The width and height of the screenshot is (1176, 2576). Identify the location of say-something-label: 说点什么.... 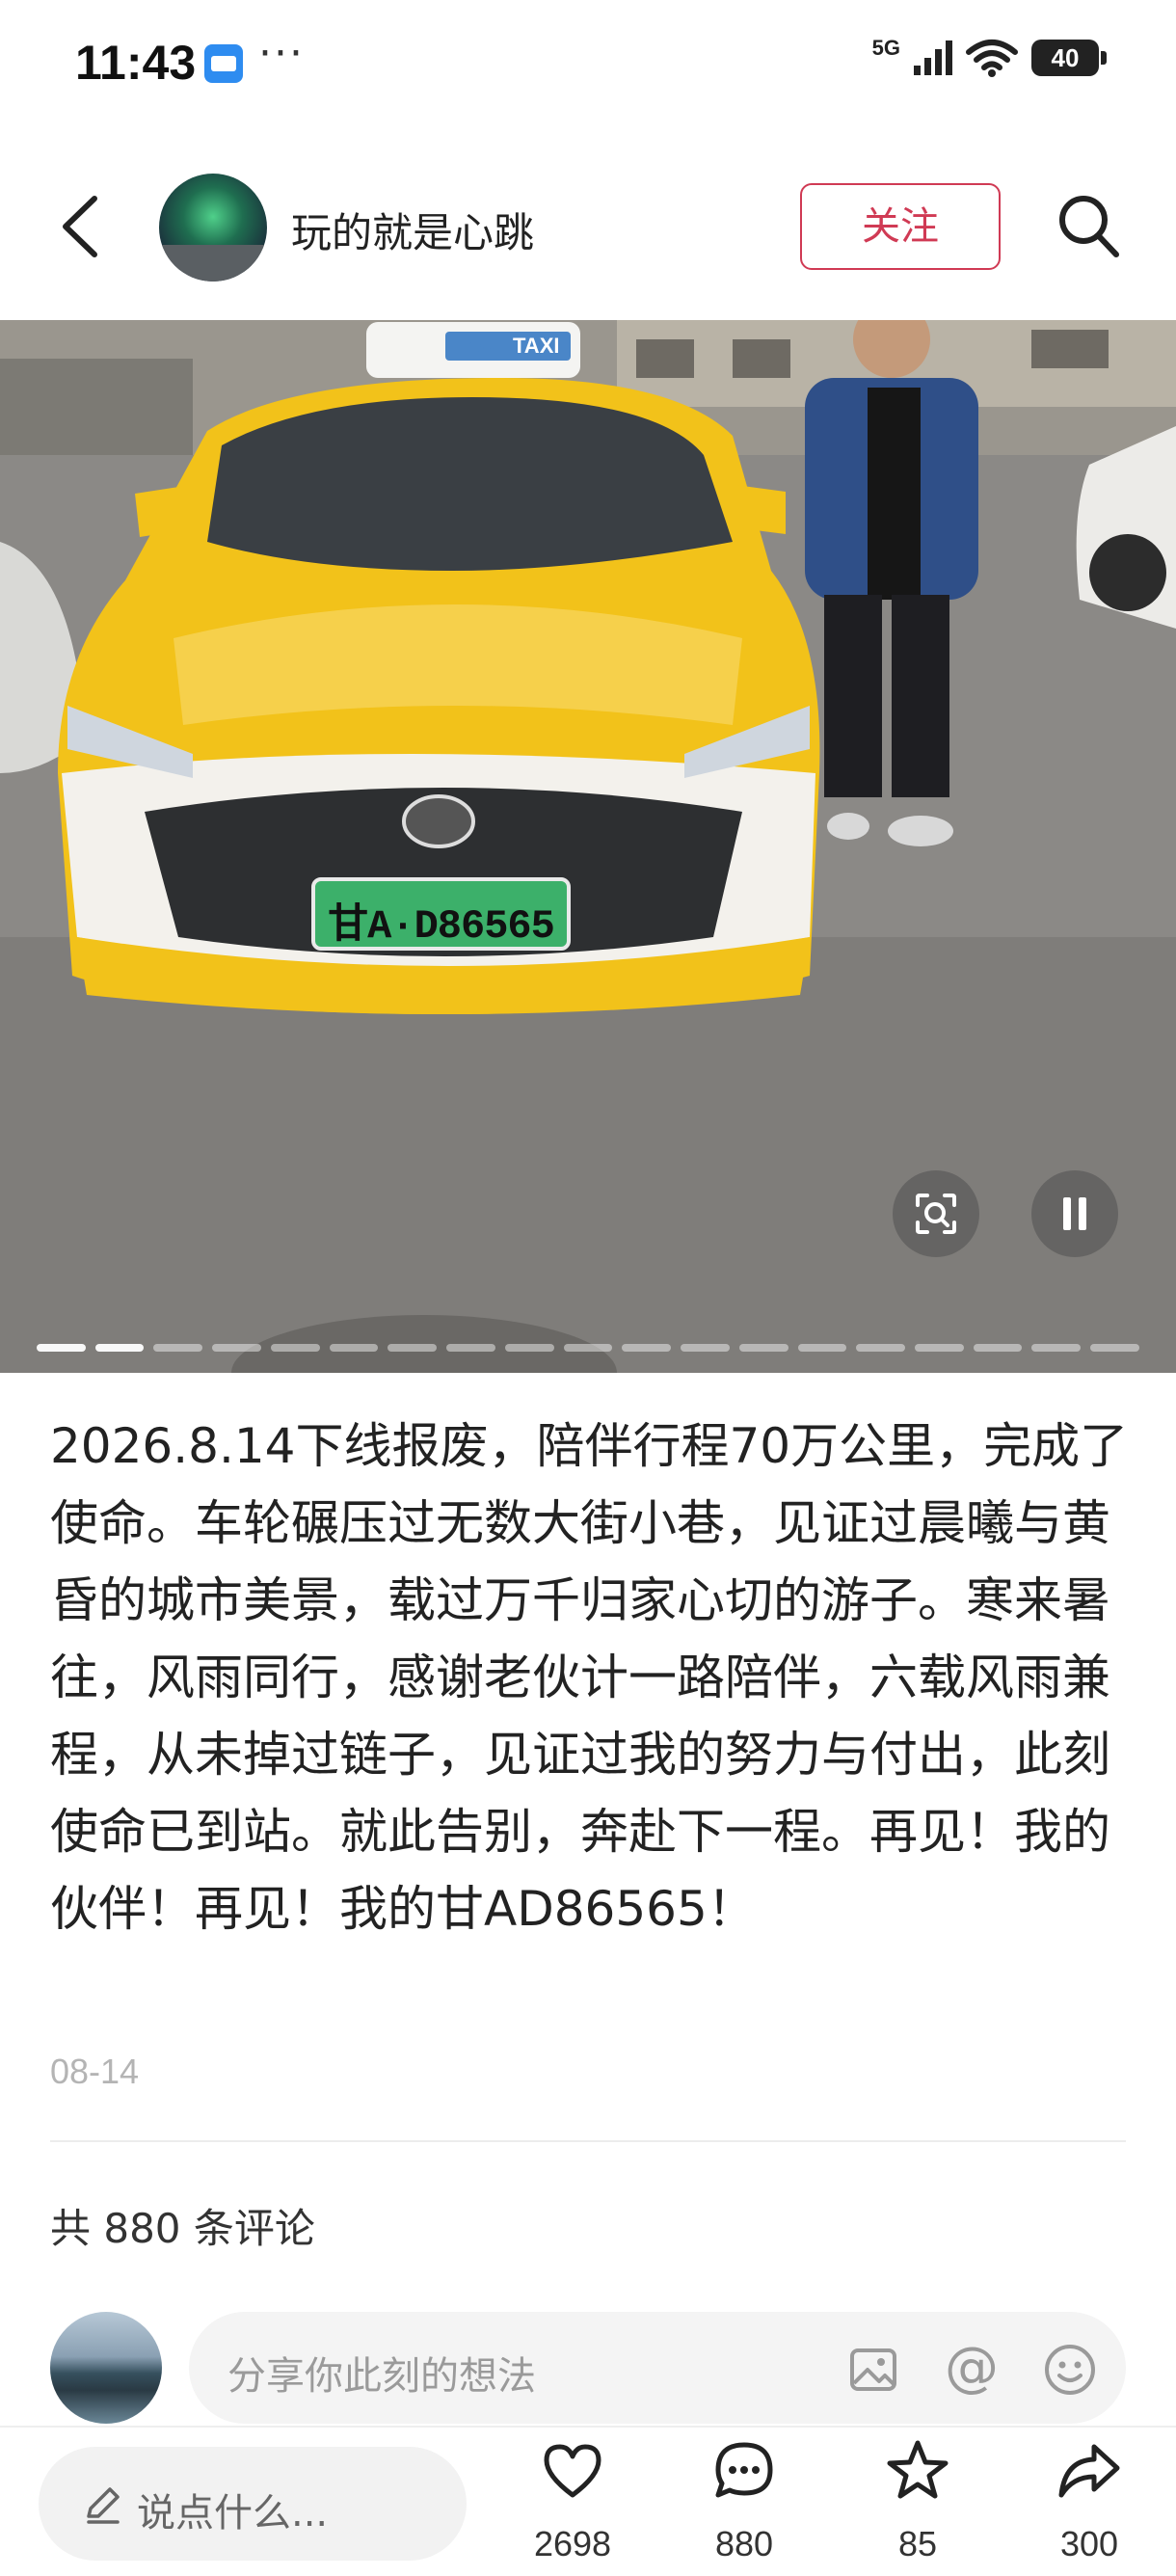
(233, 2514).